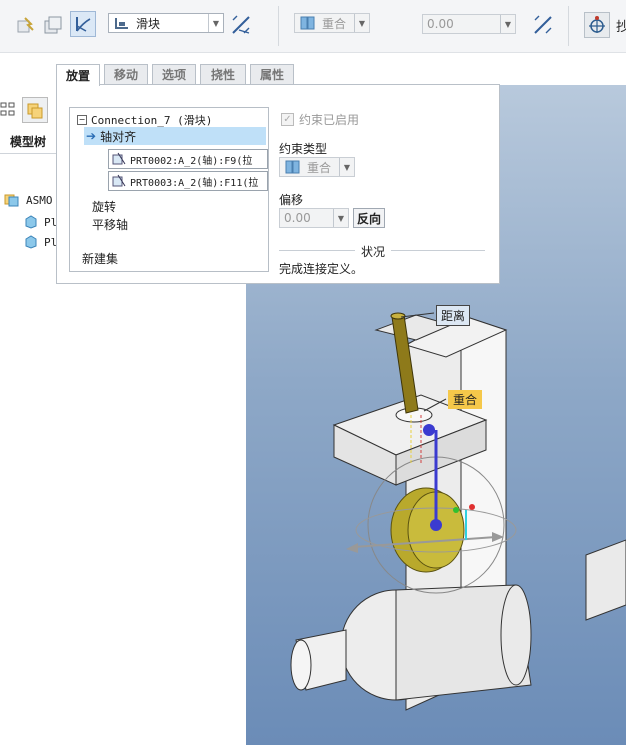 The width and height of the screenshot is (626, 745). I want to click on arrow-right-icon: ➔, so click(91, 136).